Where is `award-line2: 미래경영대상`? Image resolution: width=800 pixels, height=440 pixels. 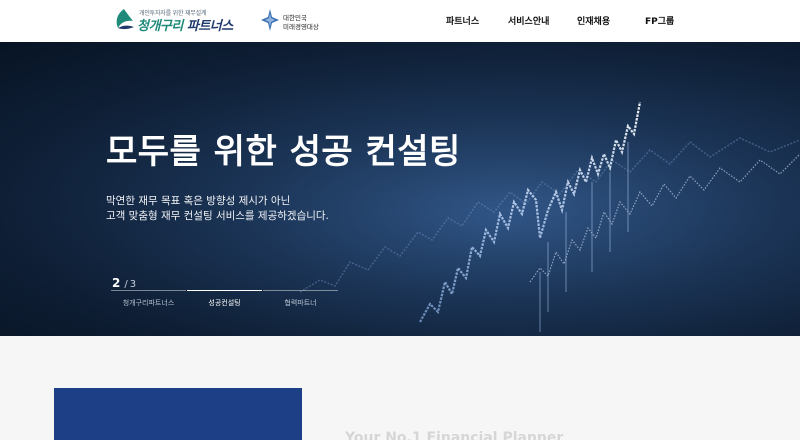 award-line2: 미래경영대상 is located at coordinates (301, 27).